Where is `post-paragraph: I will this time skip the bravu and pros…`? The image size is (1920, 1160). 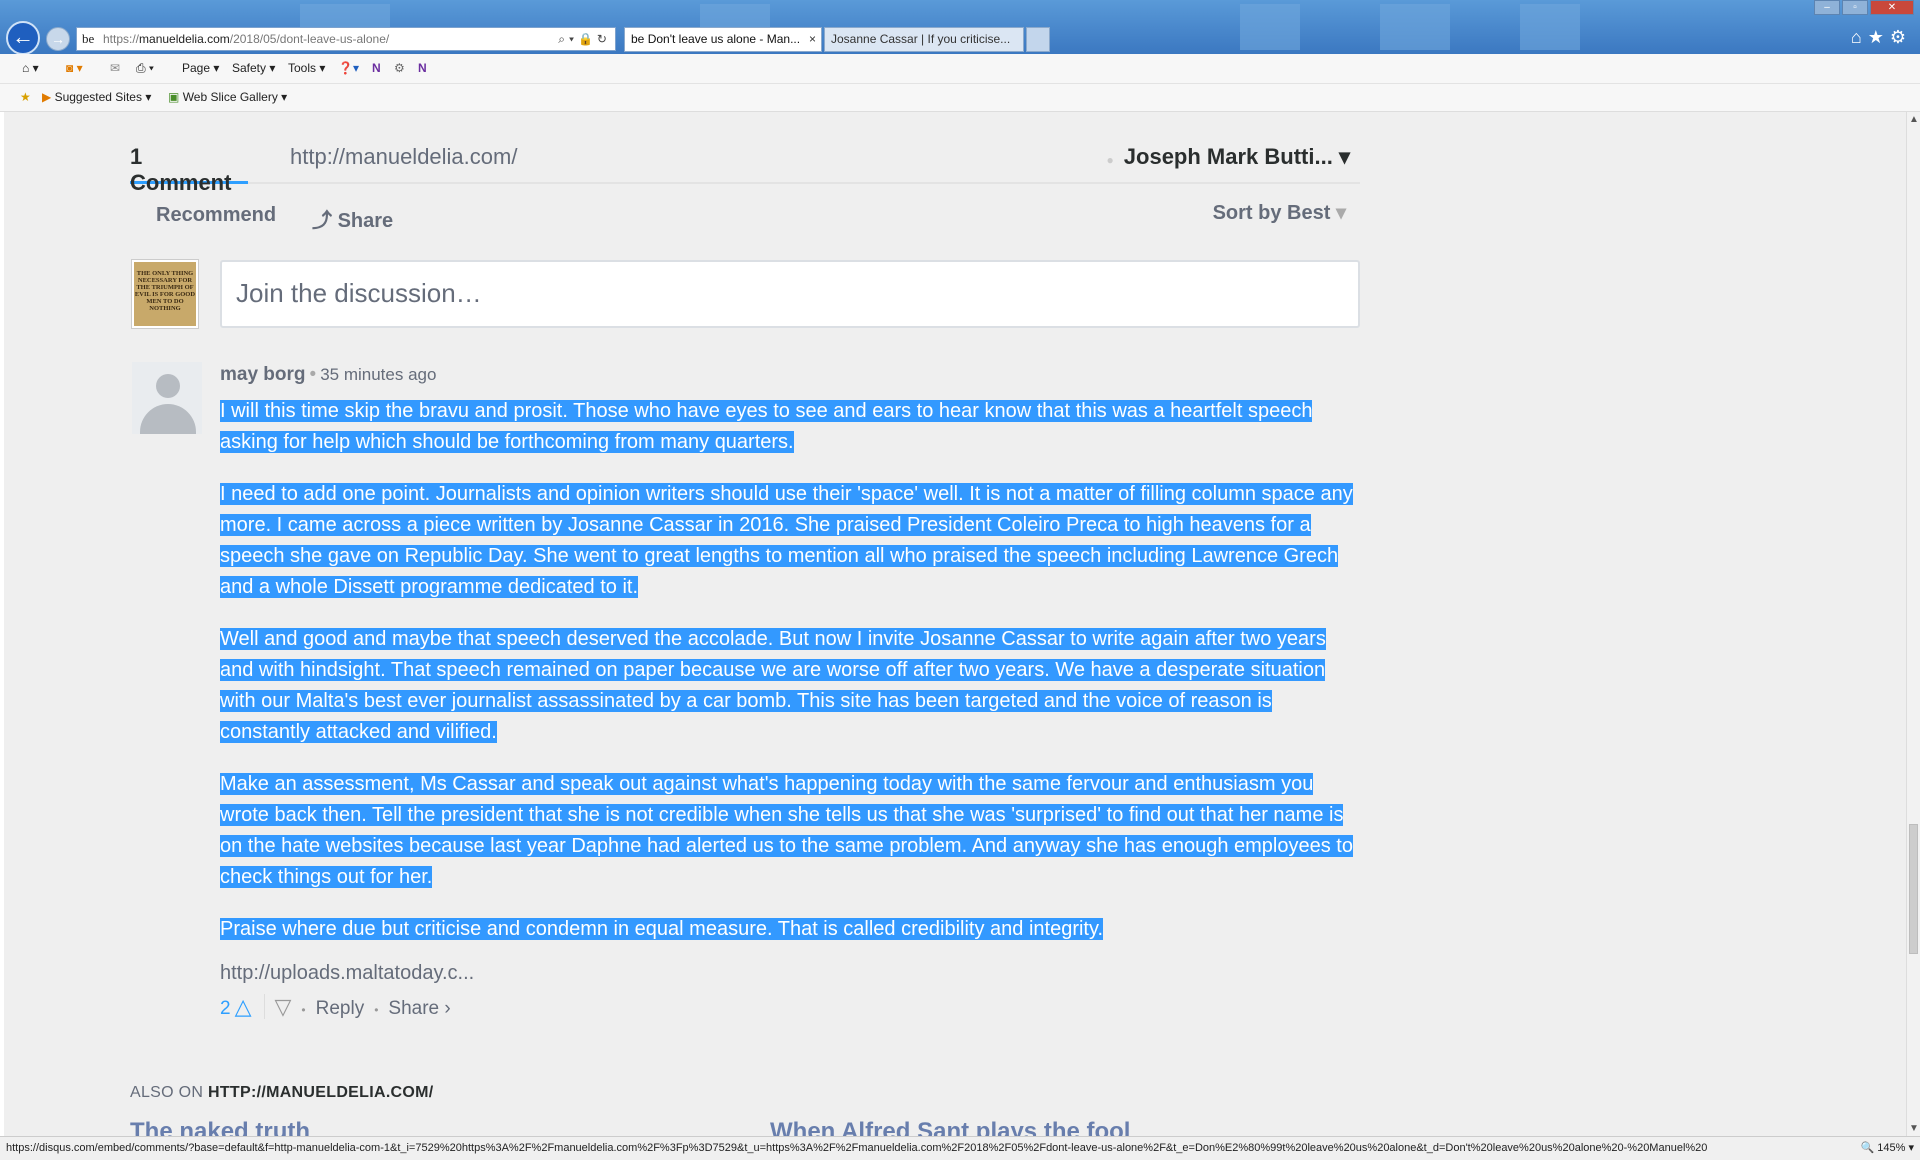 post-paragraph: I will this time skip the bravu and pros… is located at coordinates (790, 427).